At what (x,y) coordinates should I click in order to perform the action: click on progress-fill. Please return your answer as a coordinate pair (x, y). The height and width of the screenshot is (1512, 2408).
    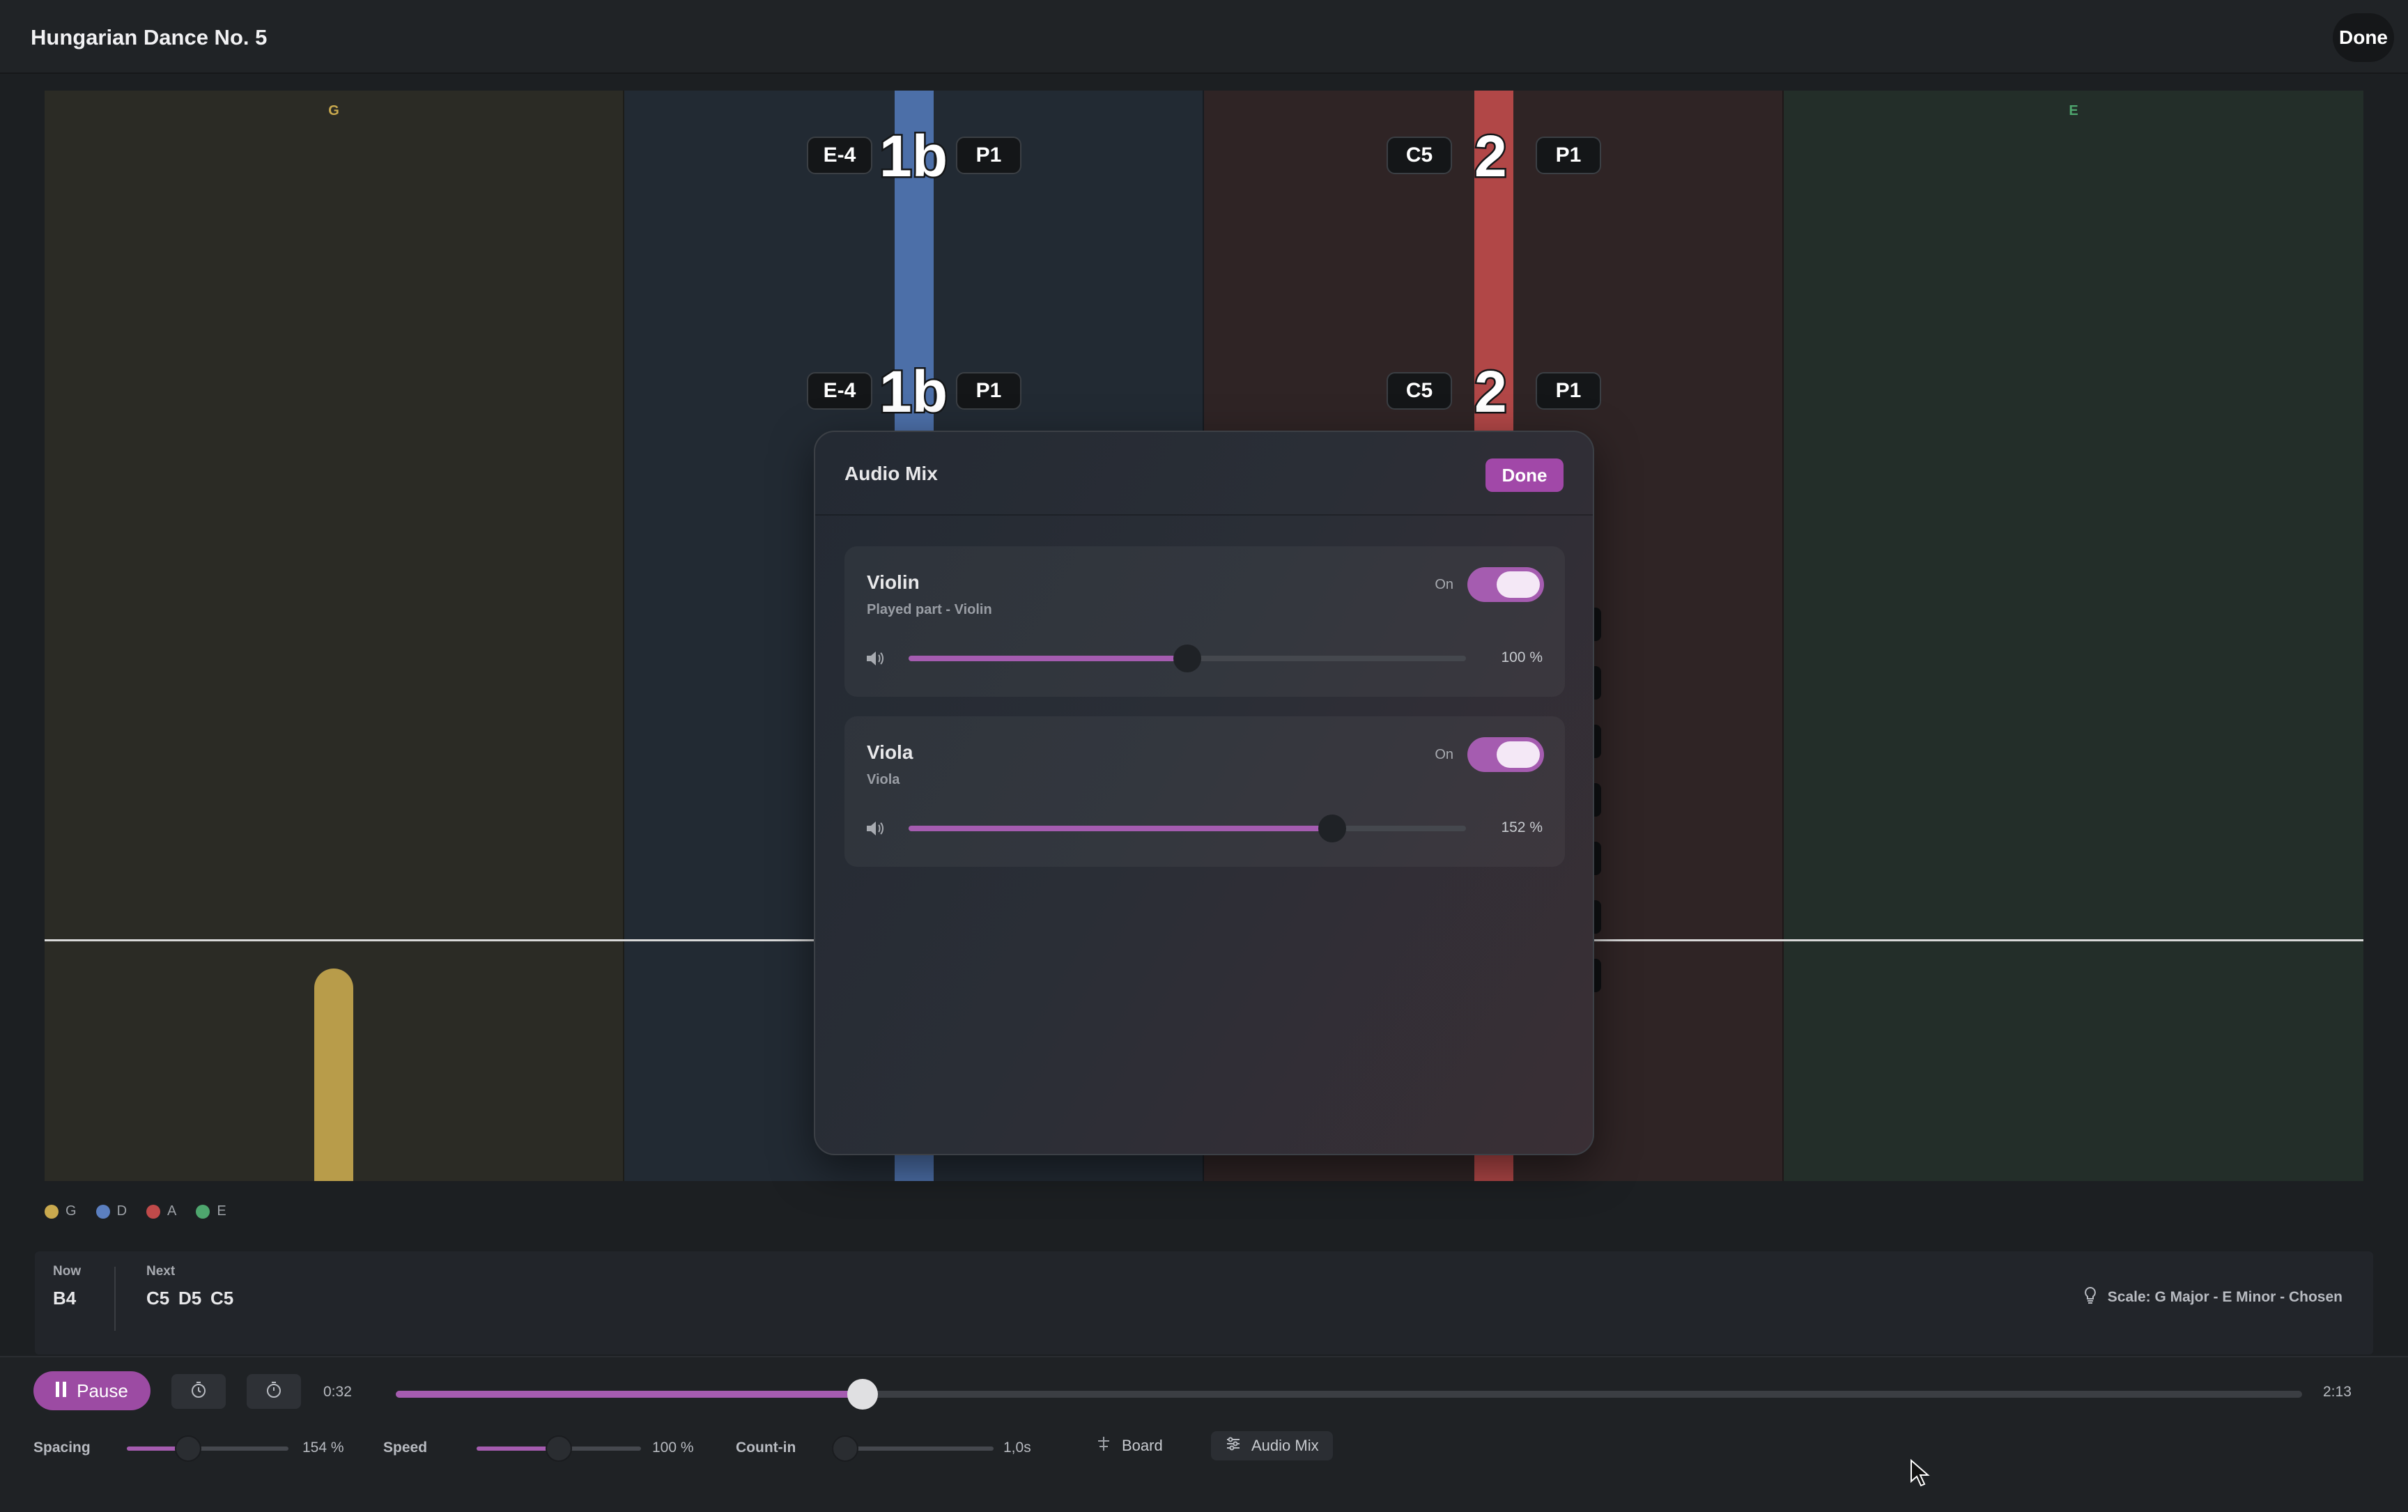
    Looking at the image, I should click on (629, 1394).